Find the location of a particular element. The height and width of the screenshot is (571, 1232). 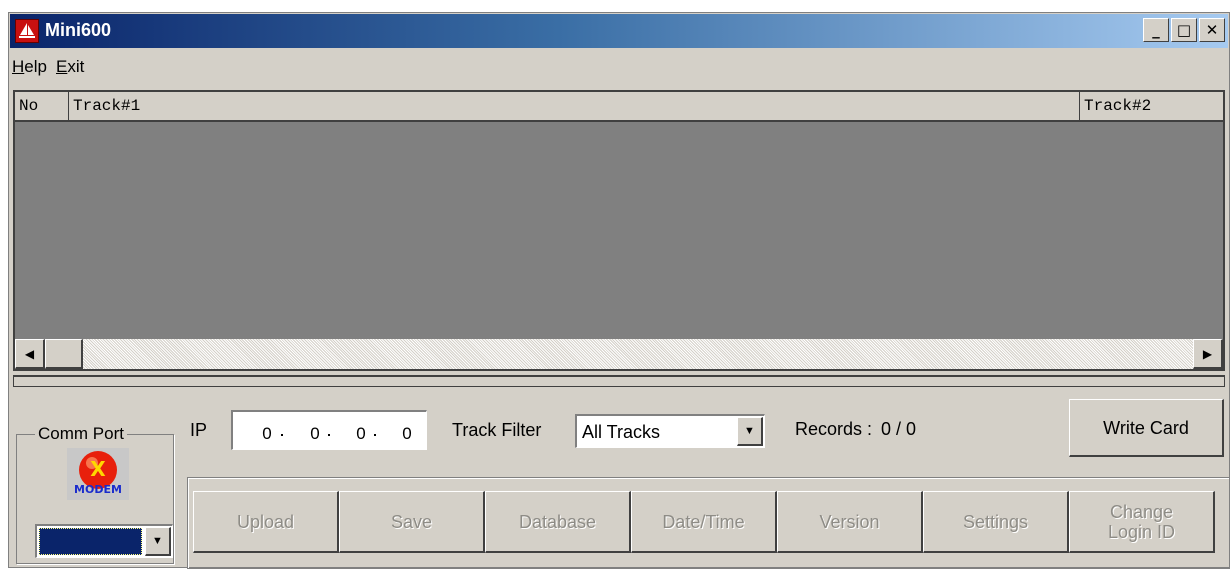

status-bar is located at coordinates (619, 381).